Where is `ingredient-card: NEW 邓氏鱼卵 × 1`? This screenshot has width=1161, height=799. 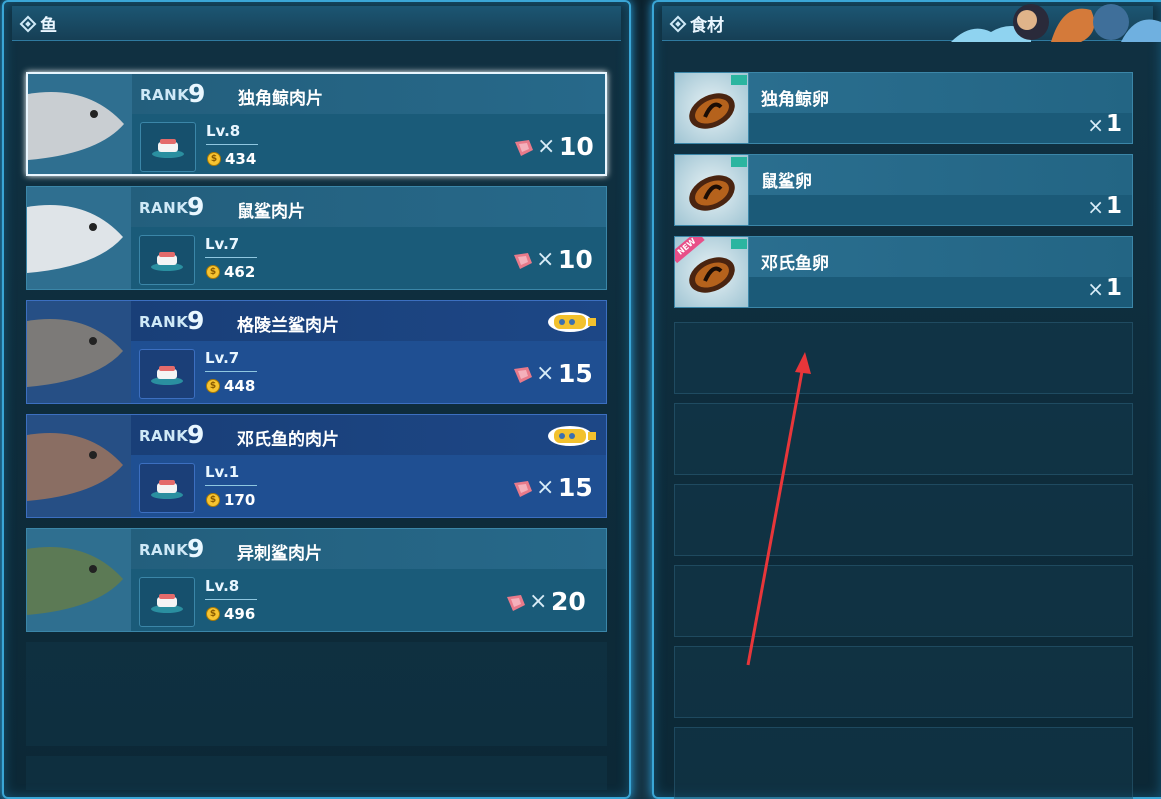
ingredient-card: NEW 邓氏鱼卵 × 1 is located at coordinates (903, 272).